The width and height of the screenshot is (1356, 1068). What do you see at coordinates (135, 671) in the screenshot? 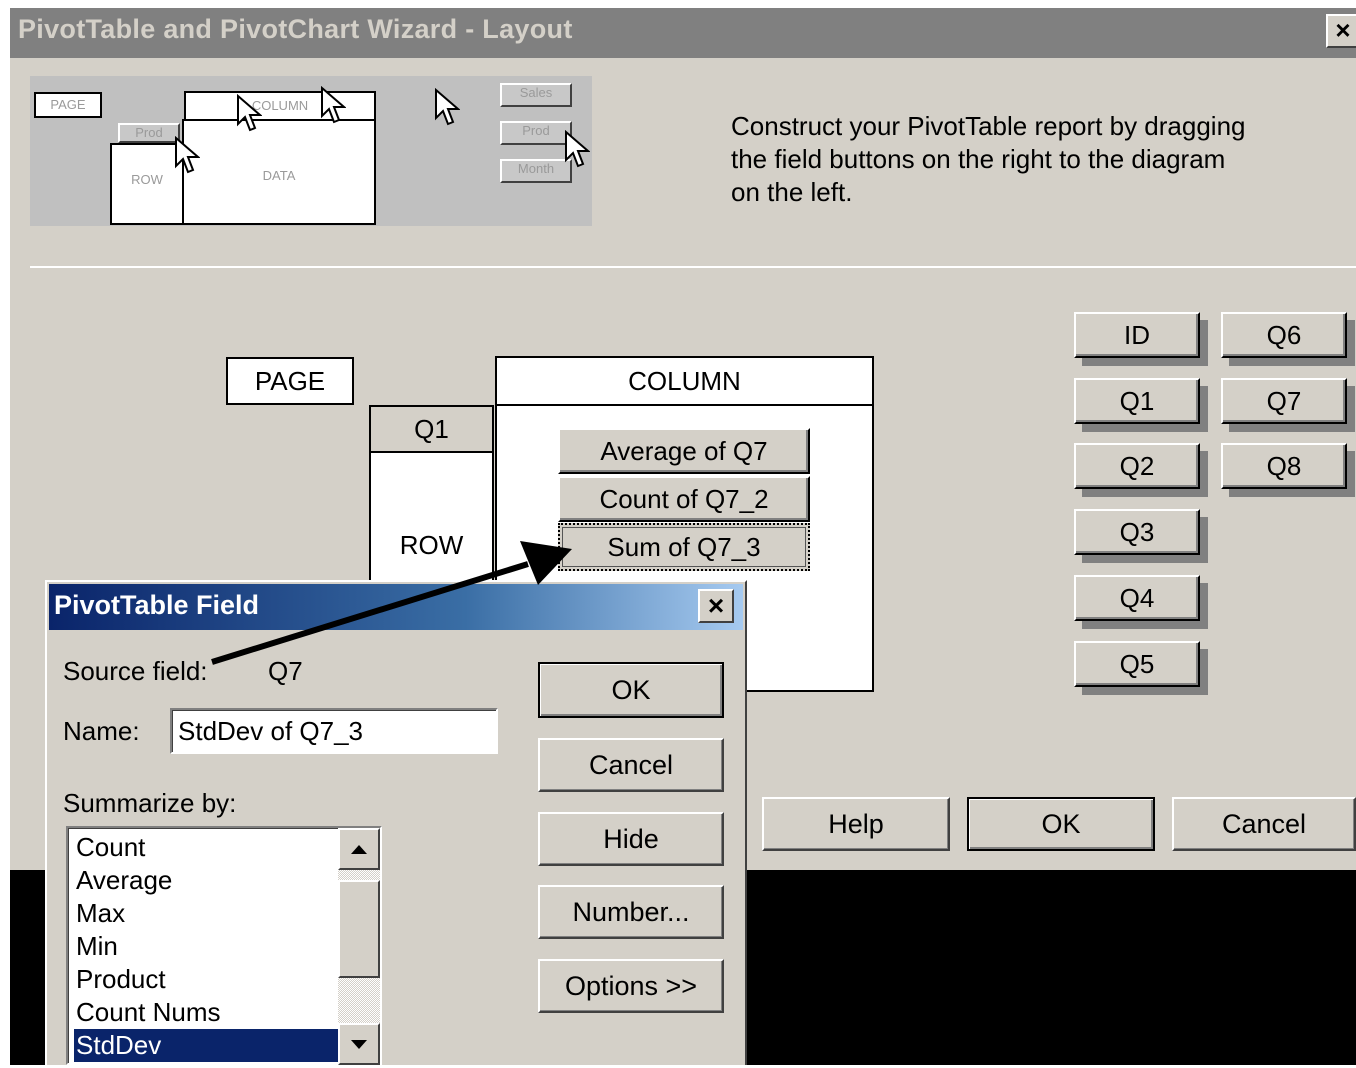
I see `source-field-label: Source field:` at bounding box center [135, 671].